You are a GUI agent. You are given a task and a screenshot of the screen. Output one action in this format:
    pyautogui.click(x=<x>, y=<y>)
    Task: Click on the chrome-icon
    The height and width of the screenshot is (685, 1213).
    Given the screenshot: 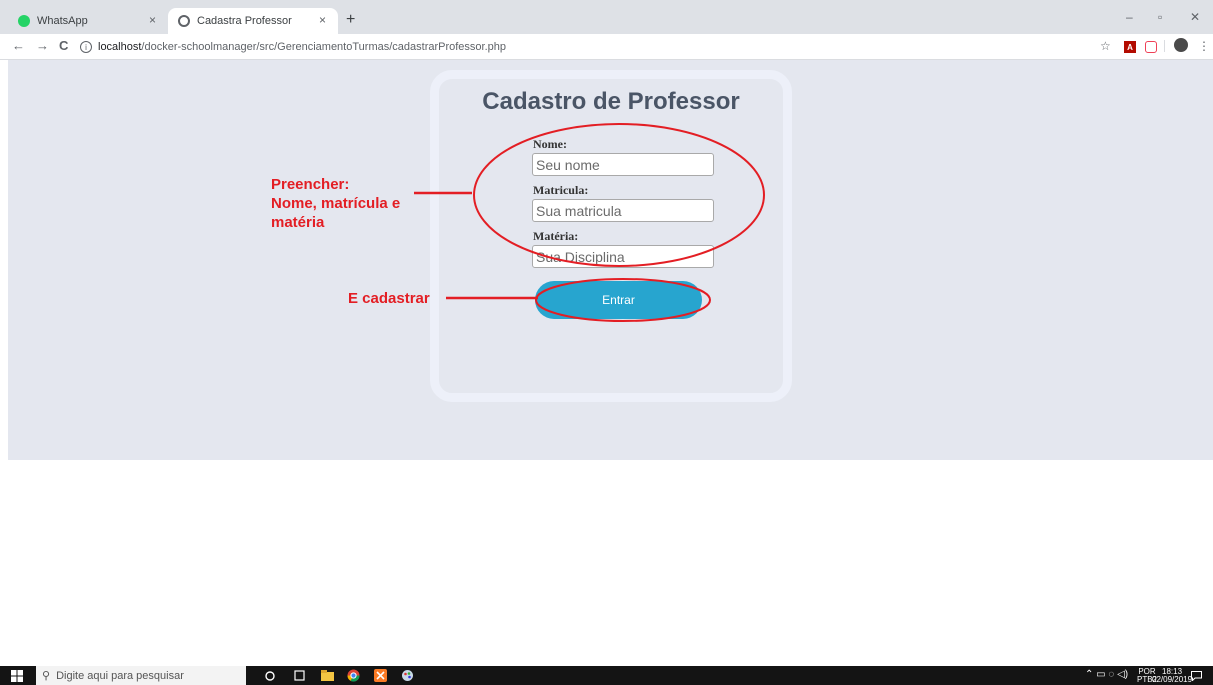 What is the action you would take?
    pyautogui.click(x=353, y=675)
    